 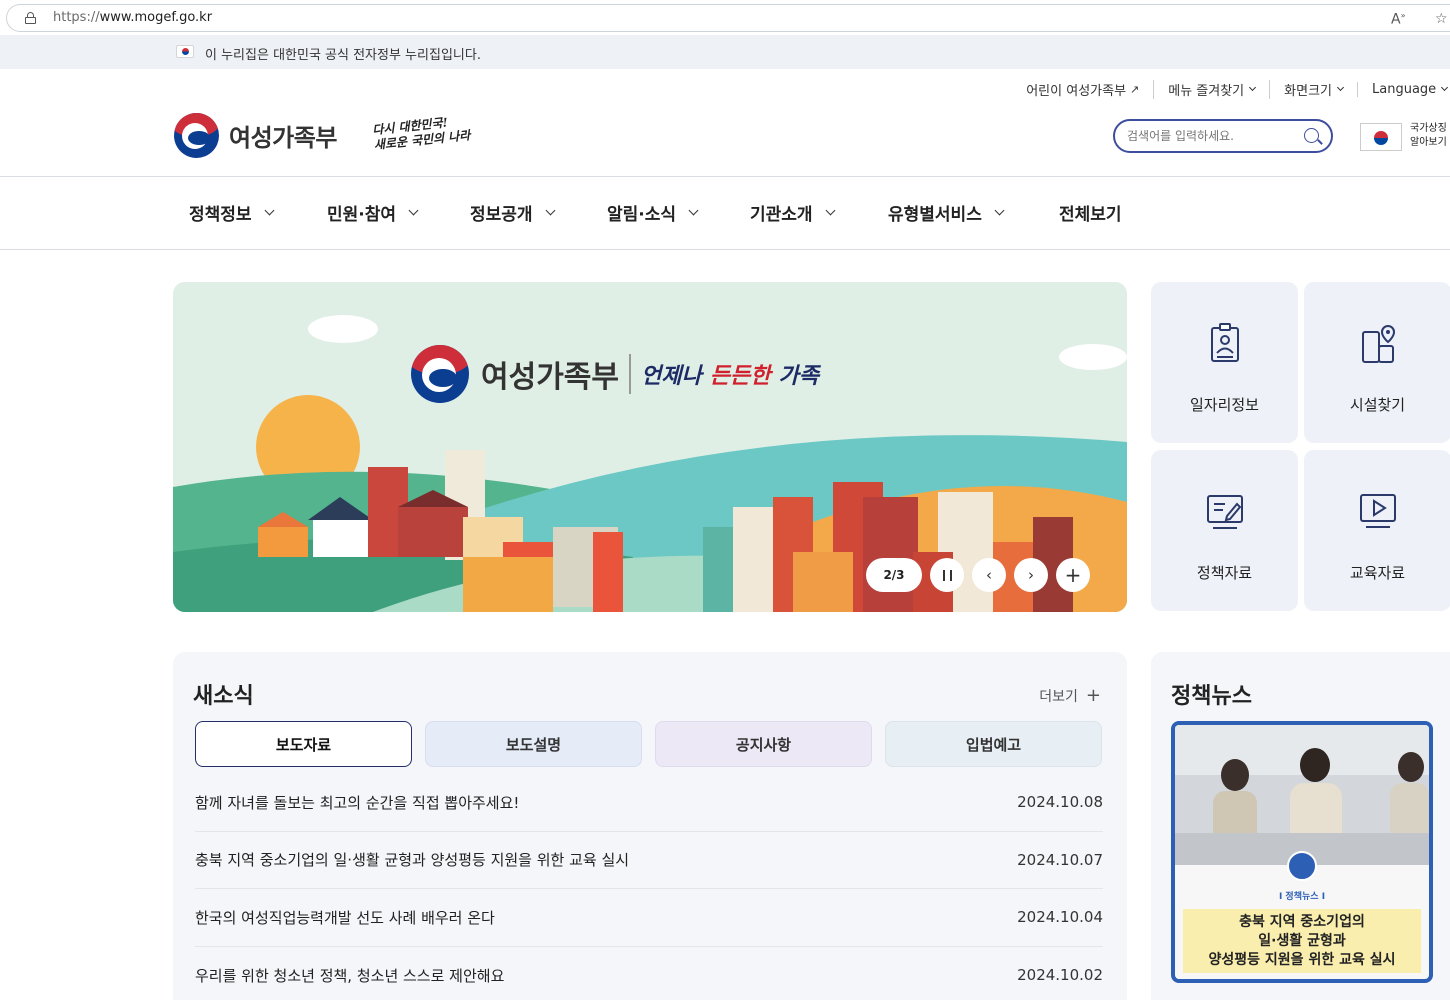 I want to click on read-aloud-icon: A», so click(x=1398, y=19).